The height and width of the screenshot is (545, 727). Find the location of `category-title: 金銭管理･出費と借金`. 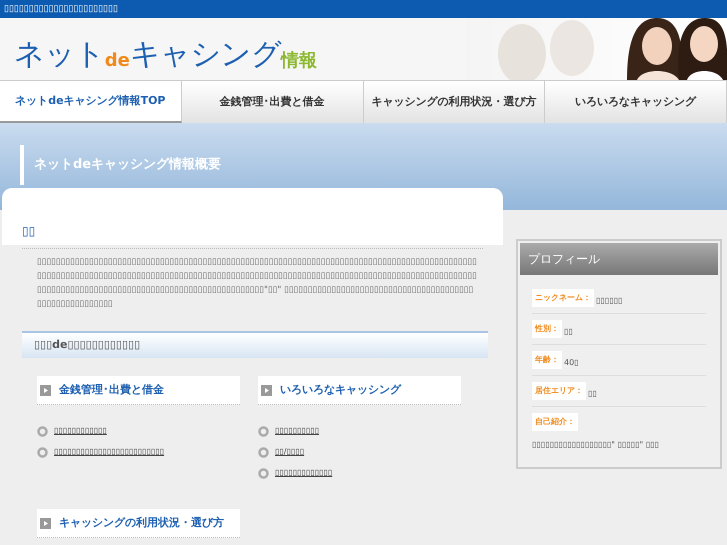

category-title: 金銭管理･出費と借金 is located at coordinates (111, 390).